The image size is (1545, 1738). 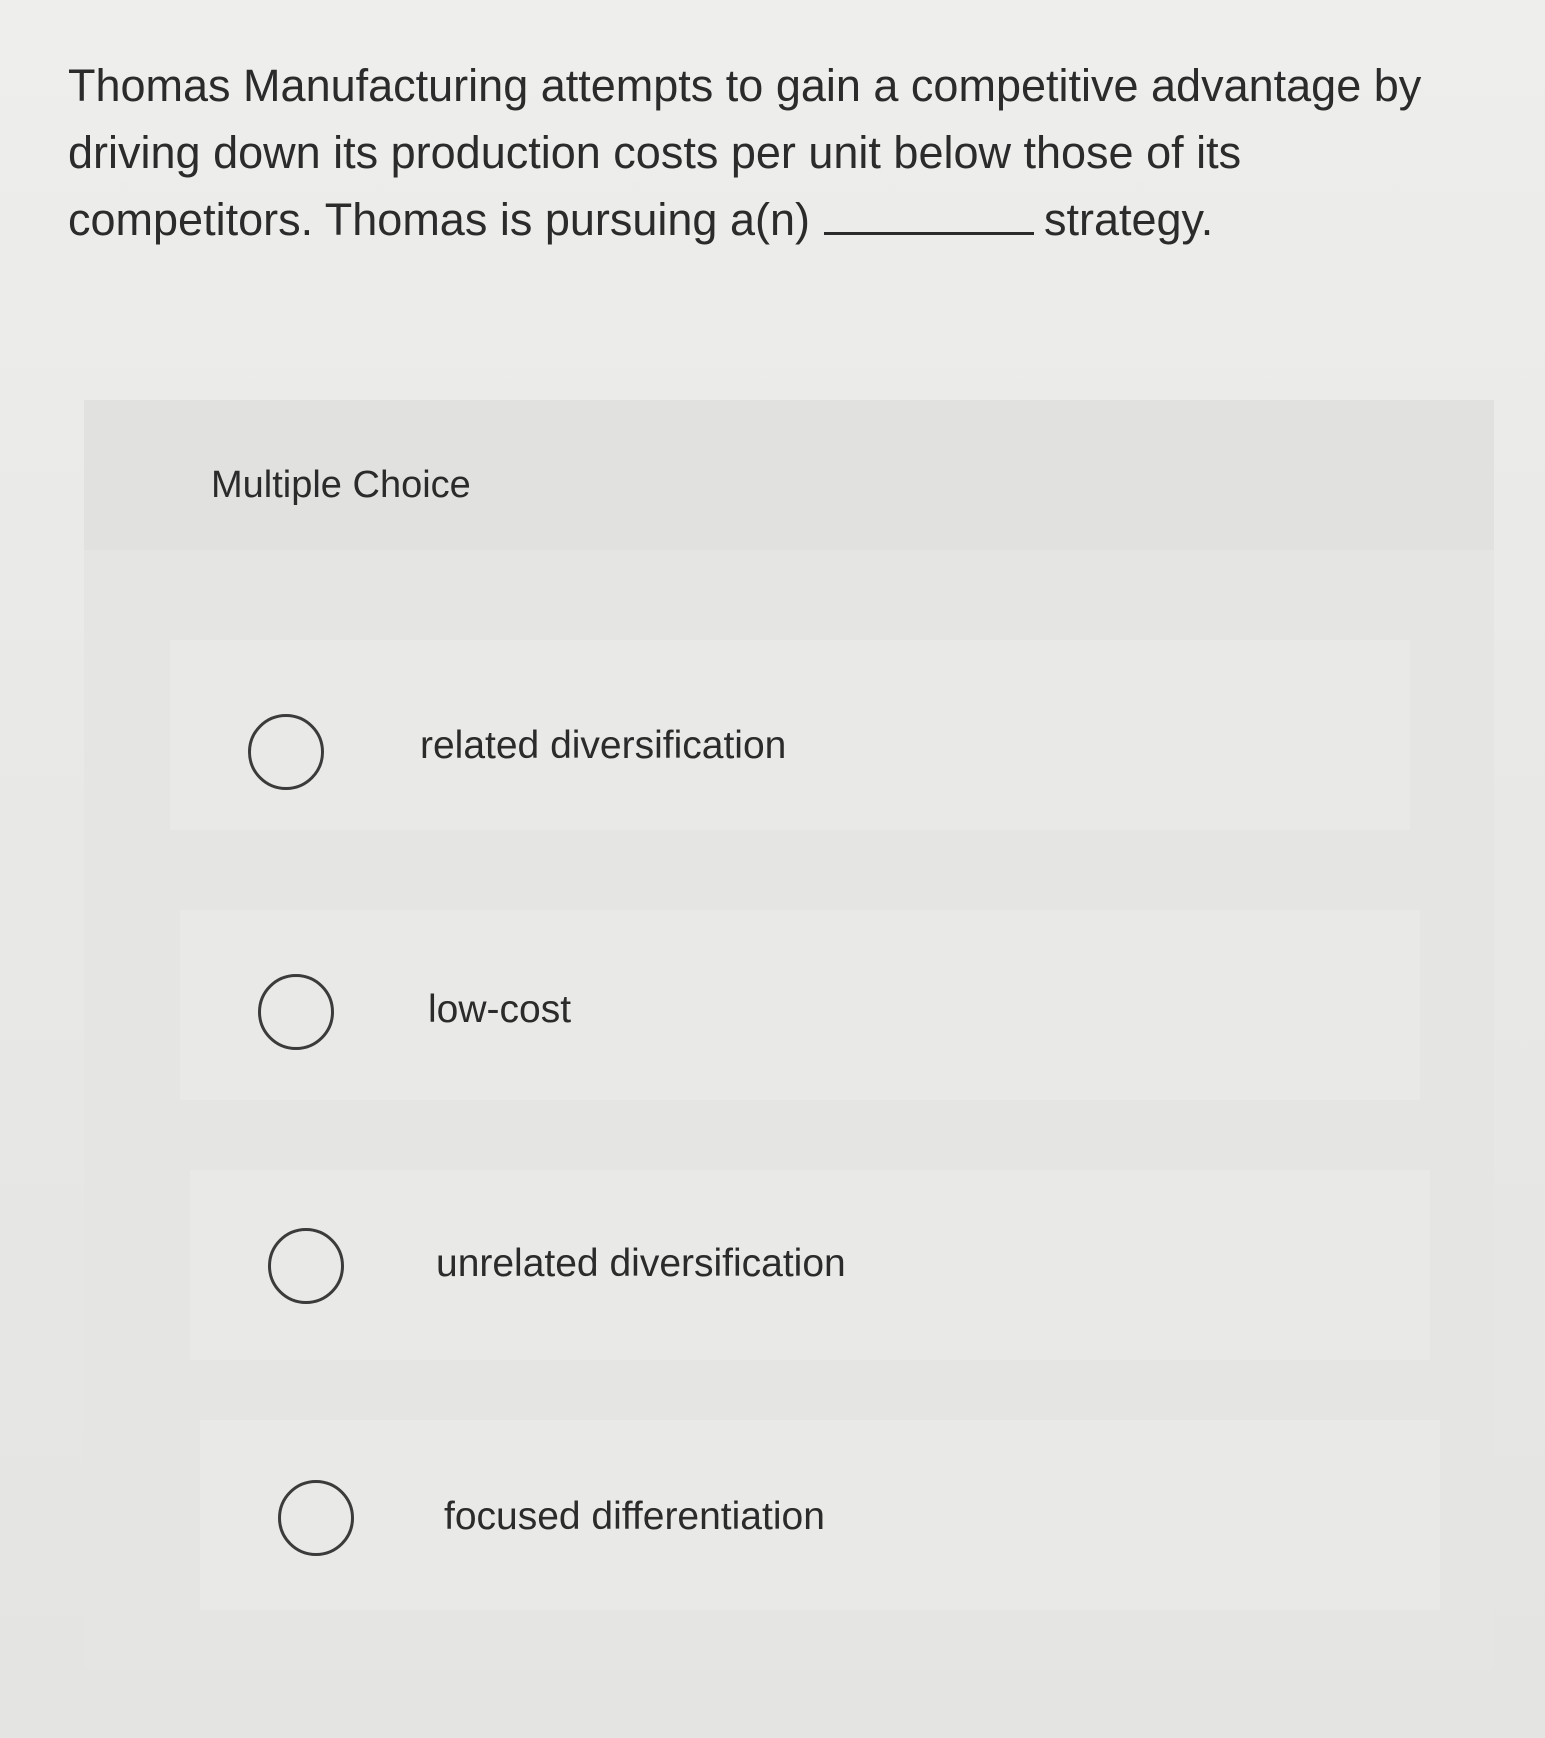 I want to click on question-text-after: strategy., so click(x=1128, y=219).